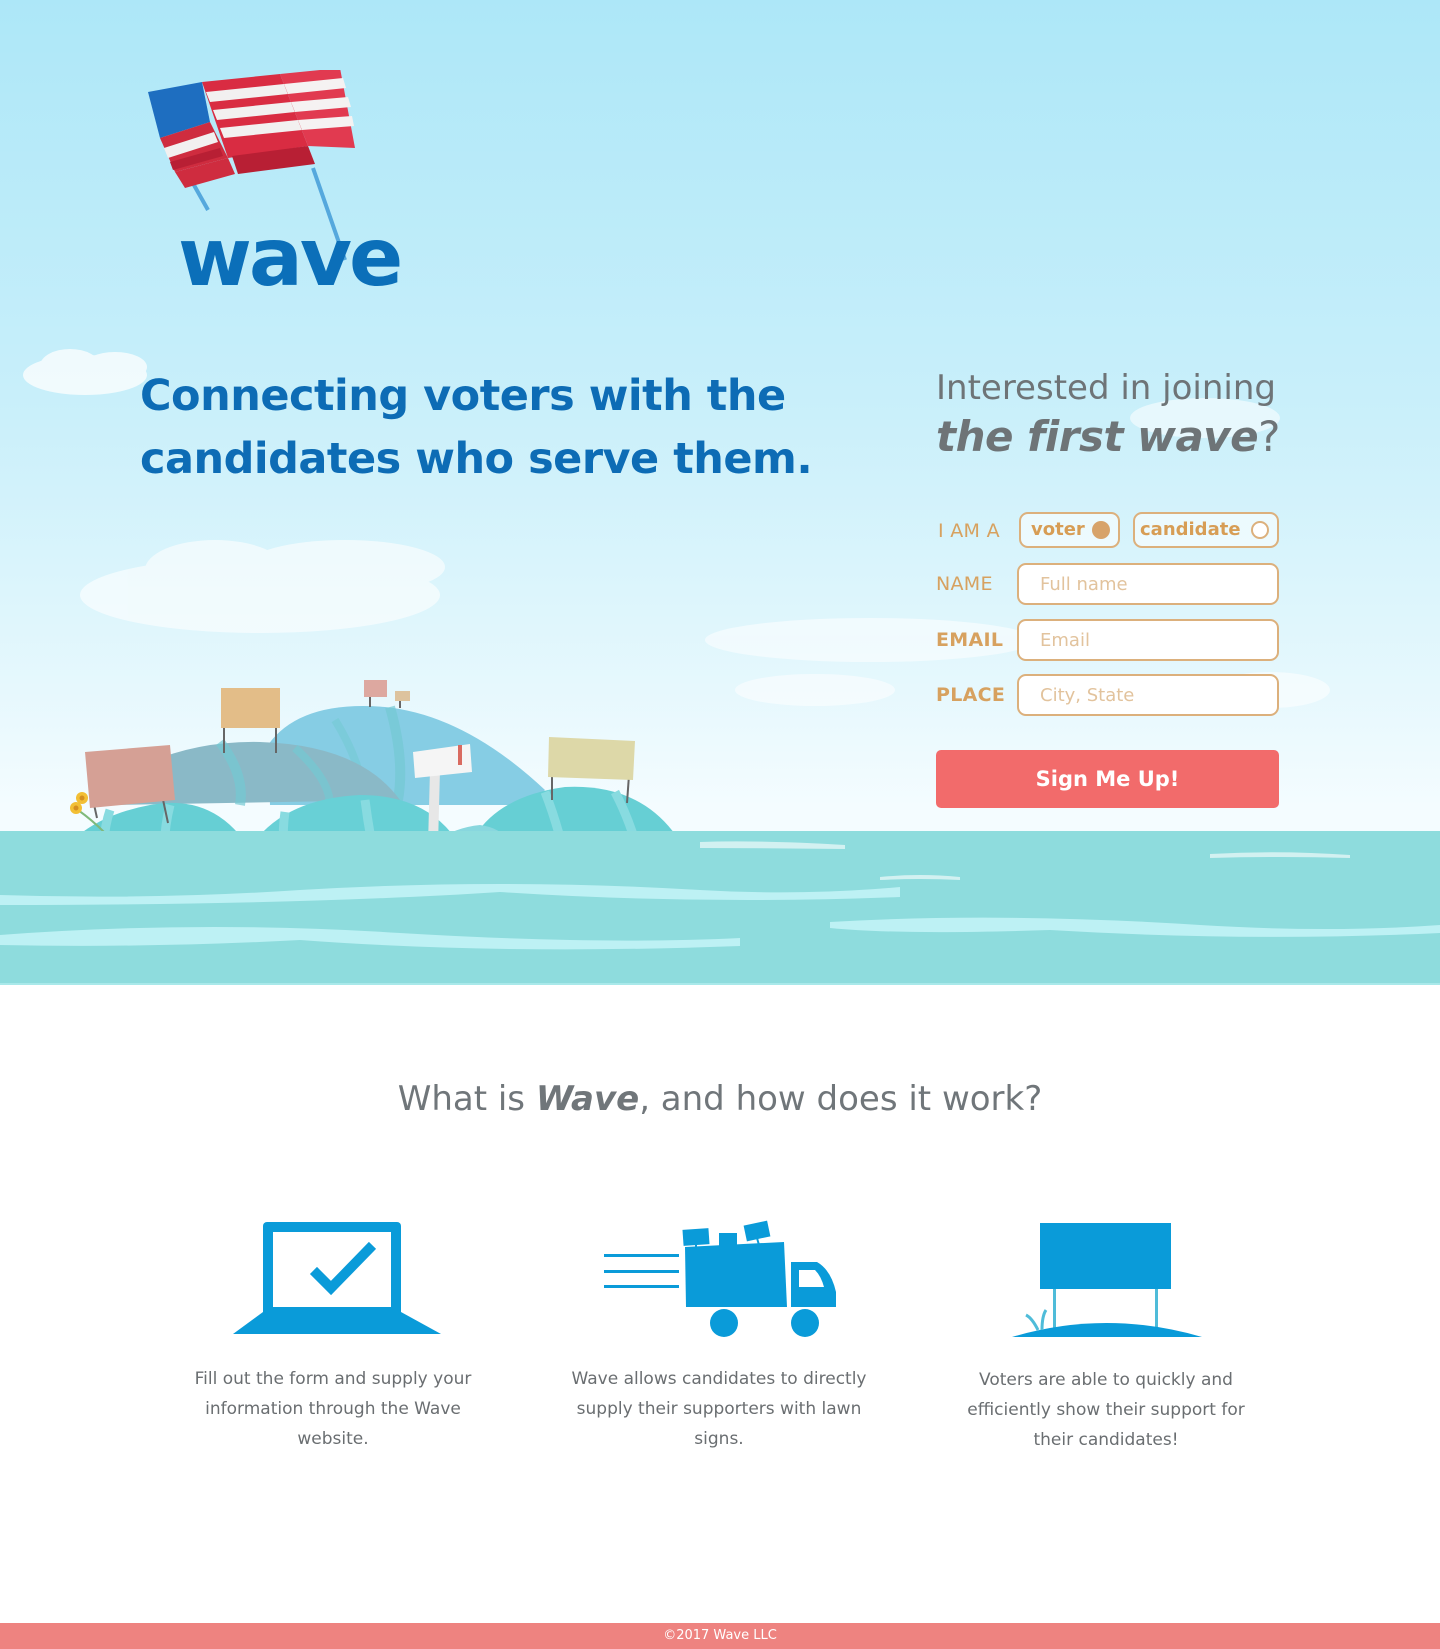  I want to click on how-title-after: , and how does it work?, so click(841, 1099).